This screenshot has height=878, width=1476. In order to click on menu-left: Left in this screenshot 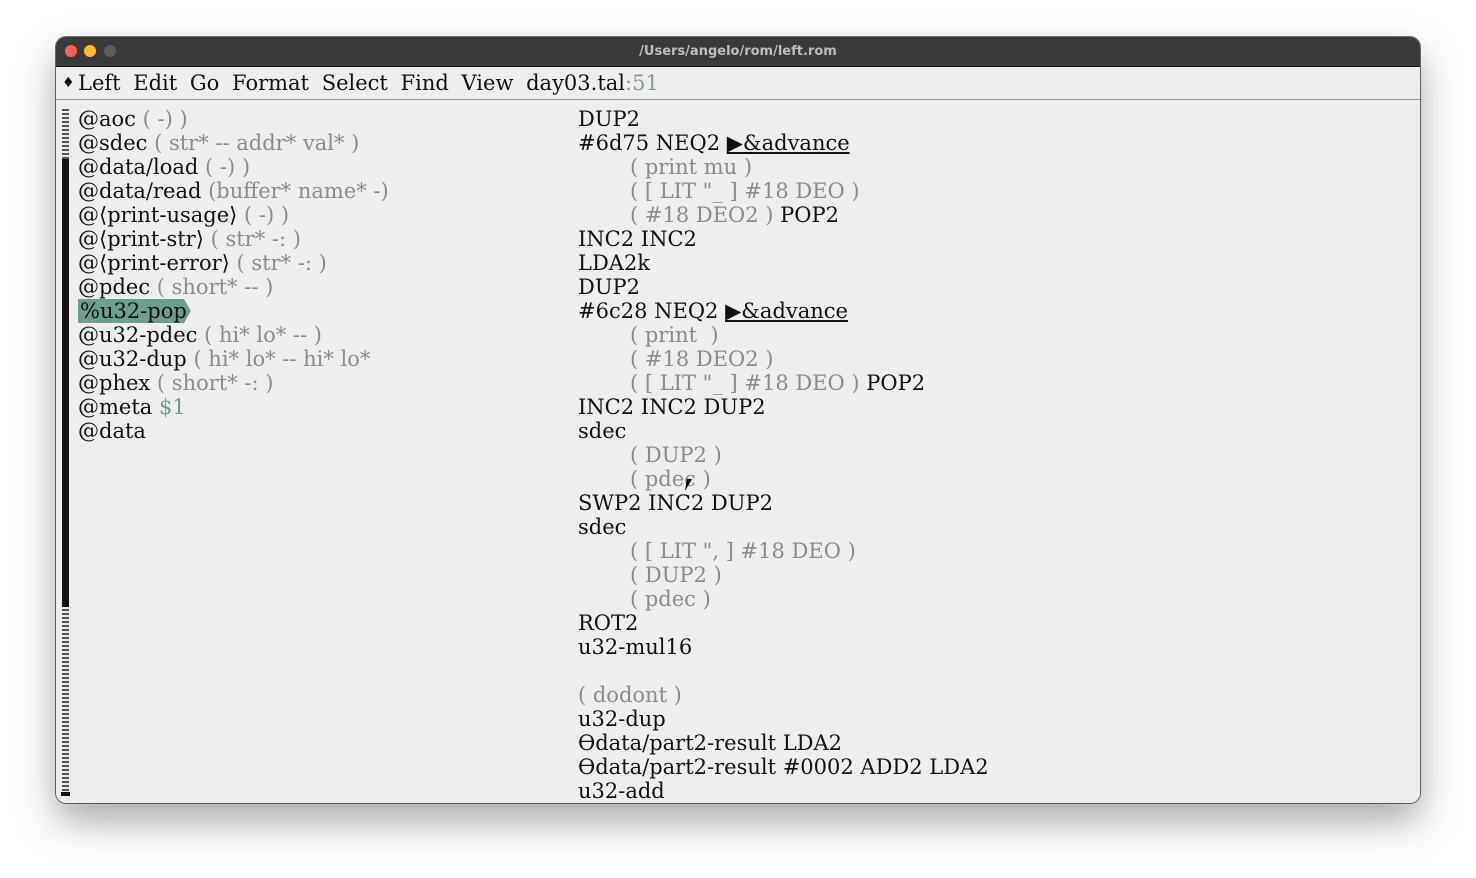, I will do `click(99, 83)`.